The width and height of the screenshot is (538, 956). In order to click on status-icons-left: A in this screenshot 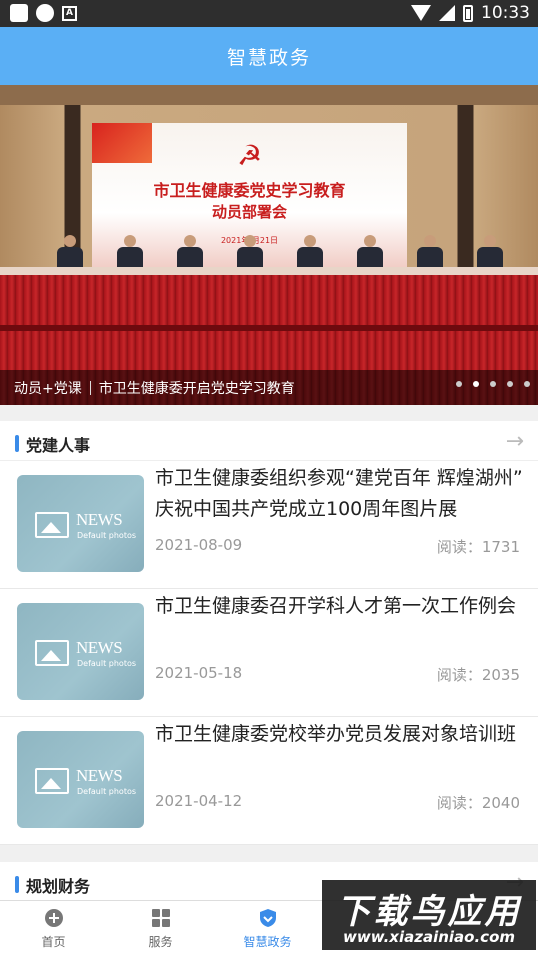, I will do `click(43, 13)`.